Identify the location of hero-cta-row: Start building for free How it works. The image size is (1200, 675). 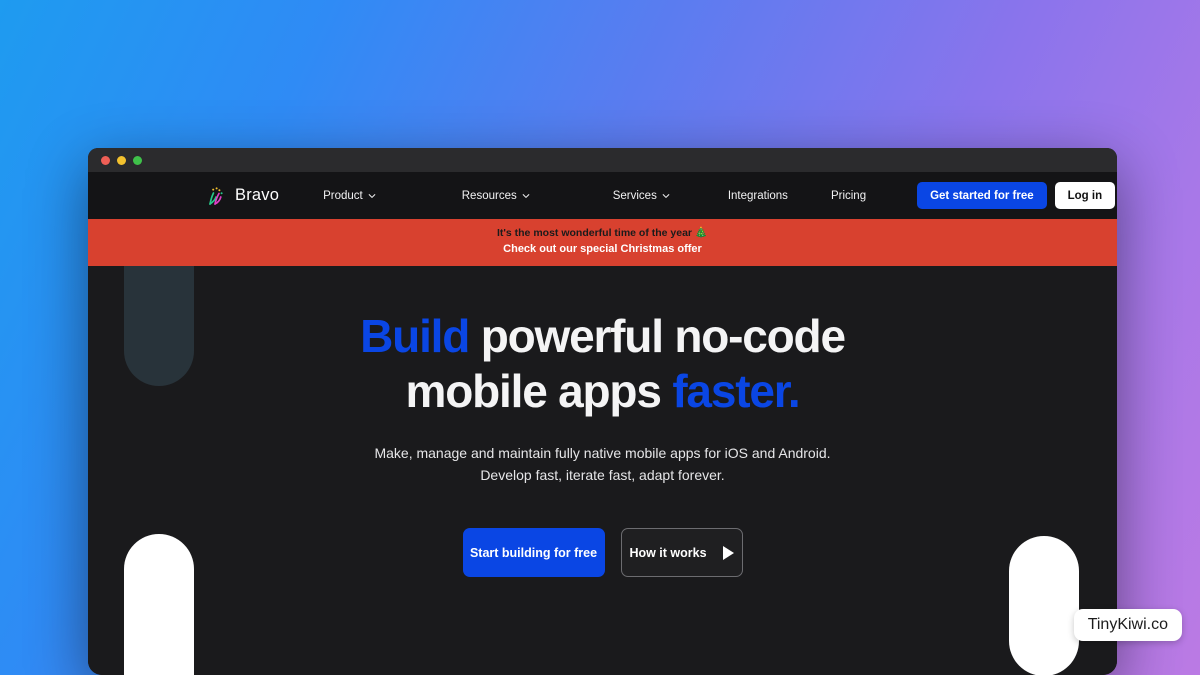
(602, 552).